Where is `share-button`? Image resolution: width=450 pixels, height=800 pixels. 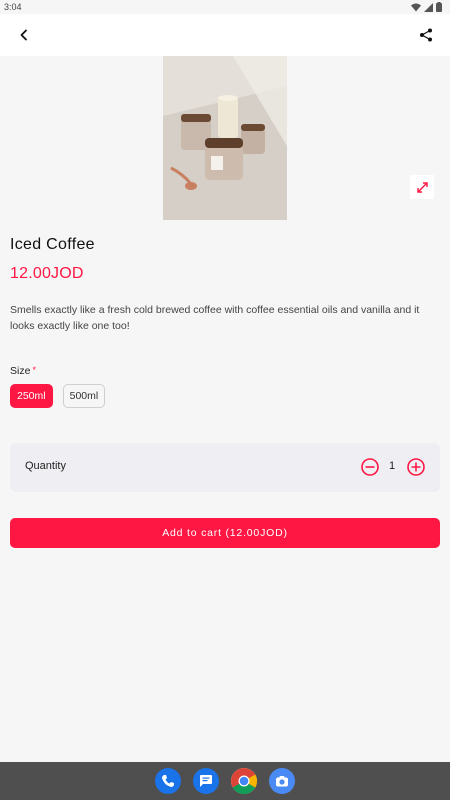 share-button is located at coordinates (426, 35).